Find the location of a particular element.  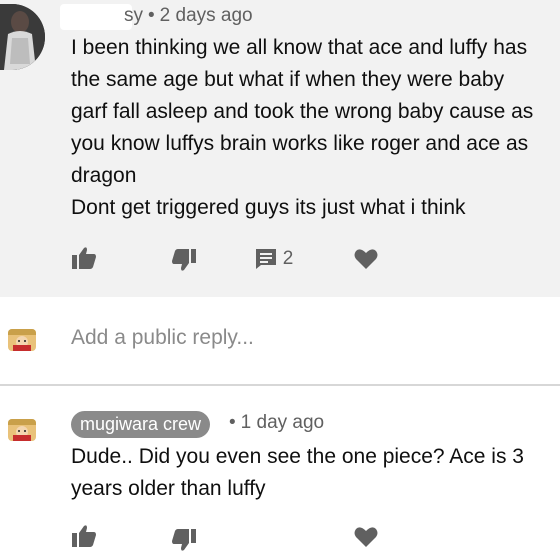

heart-button is located at coordinates (366, 259).